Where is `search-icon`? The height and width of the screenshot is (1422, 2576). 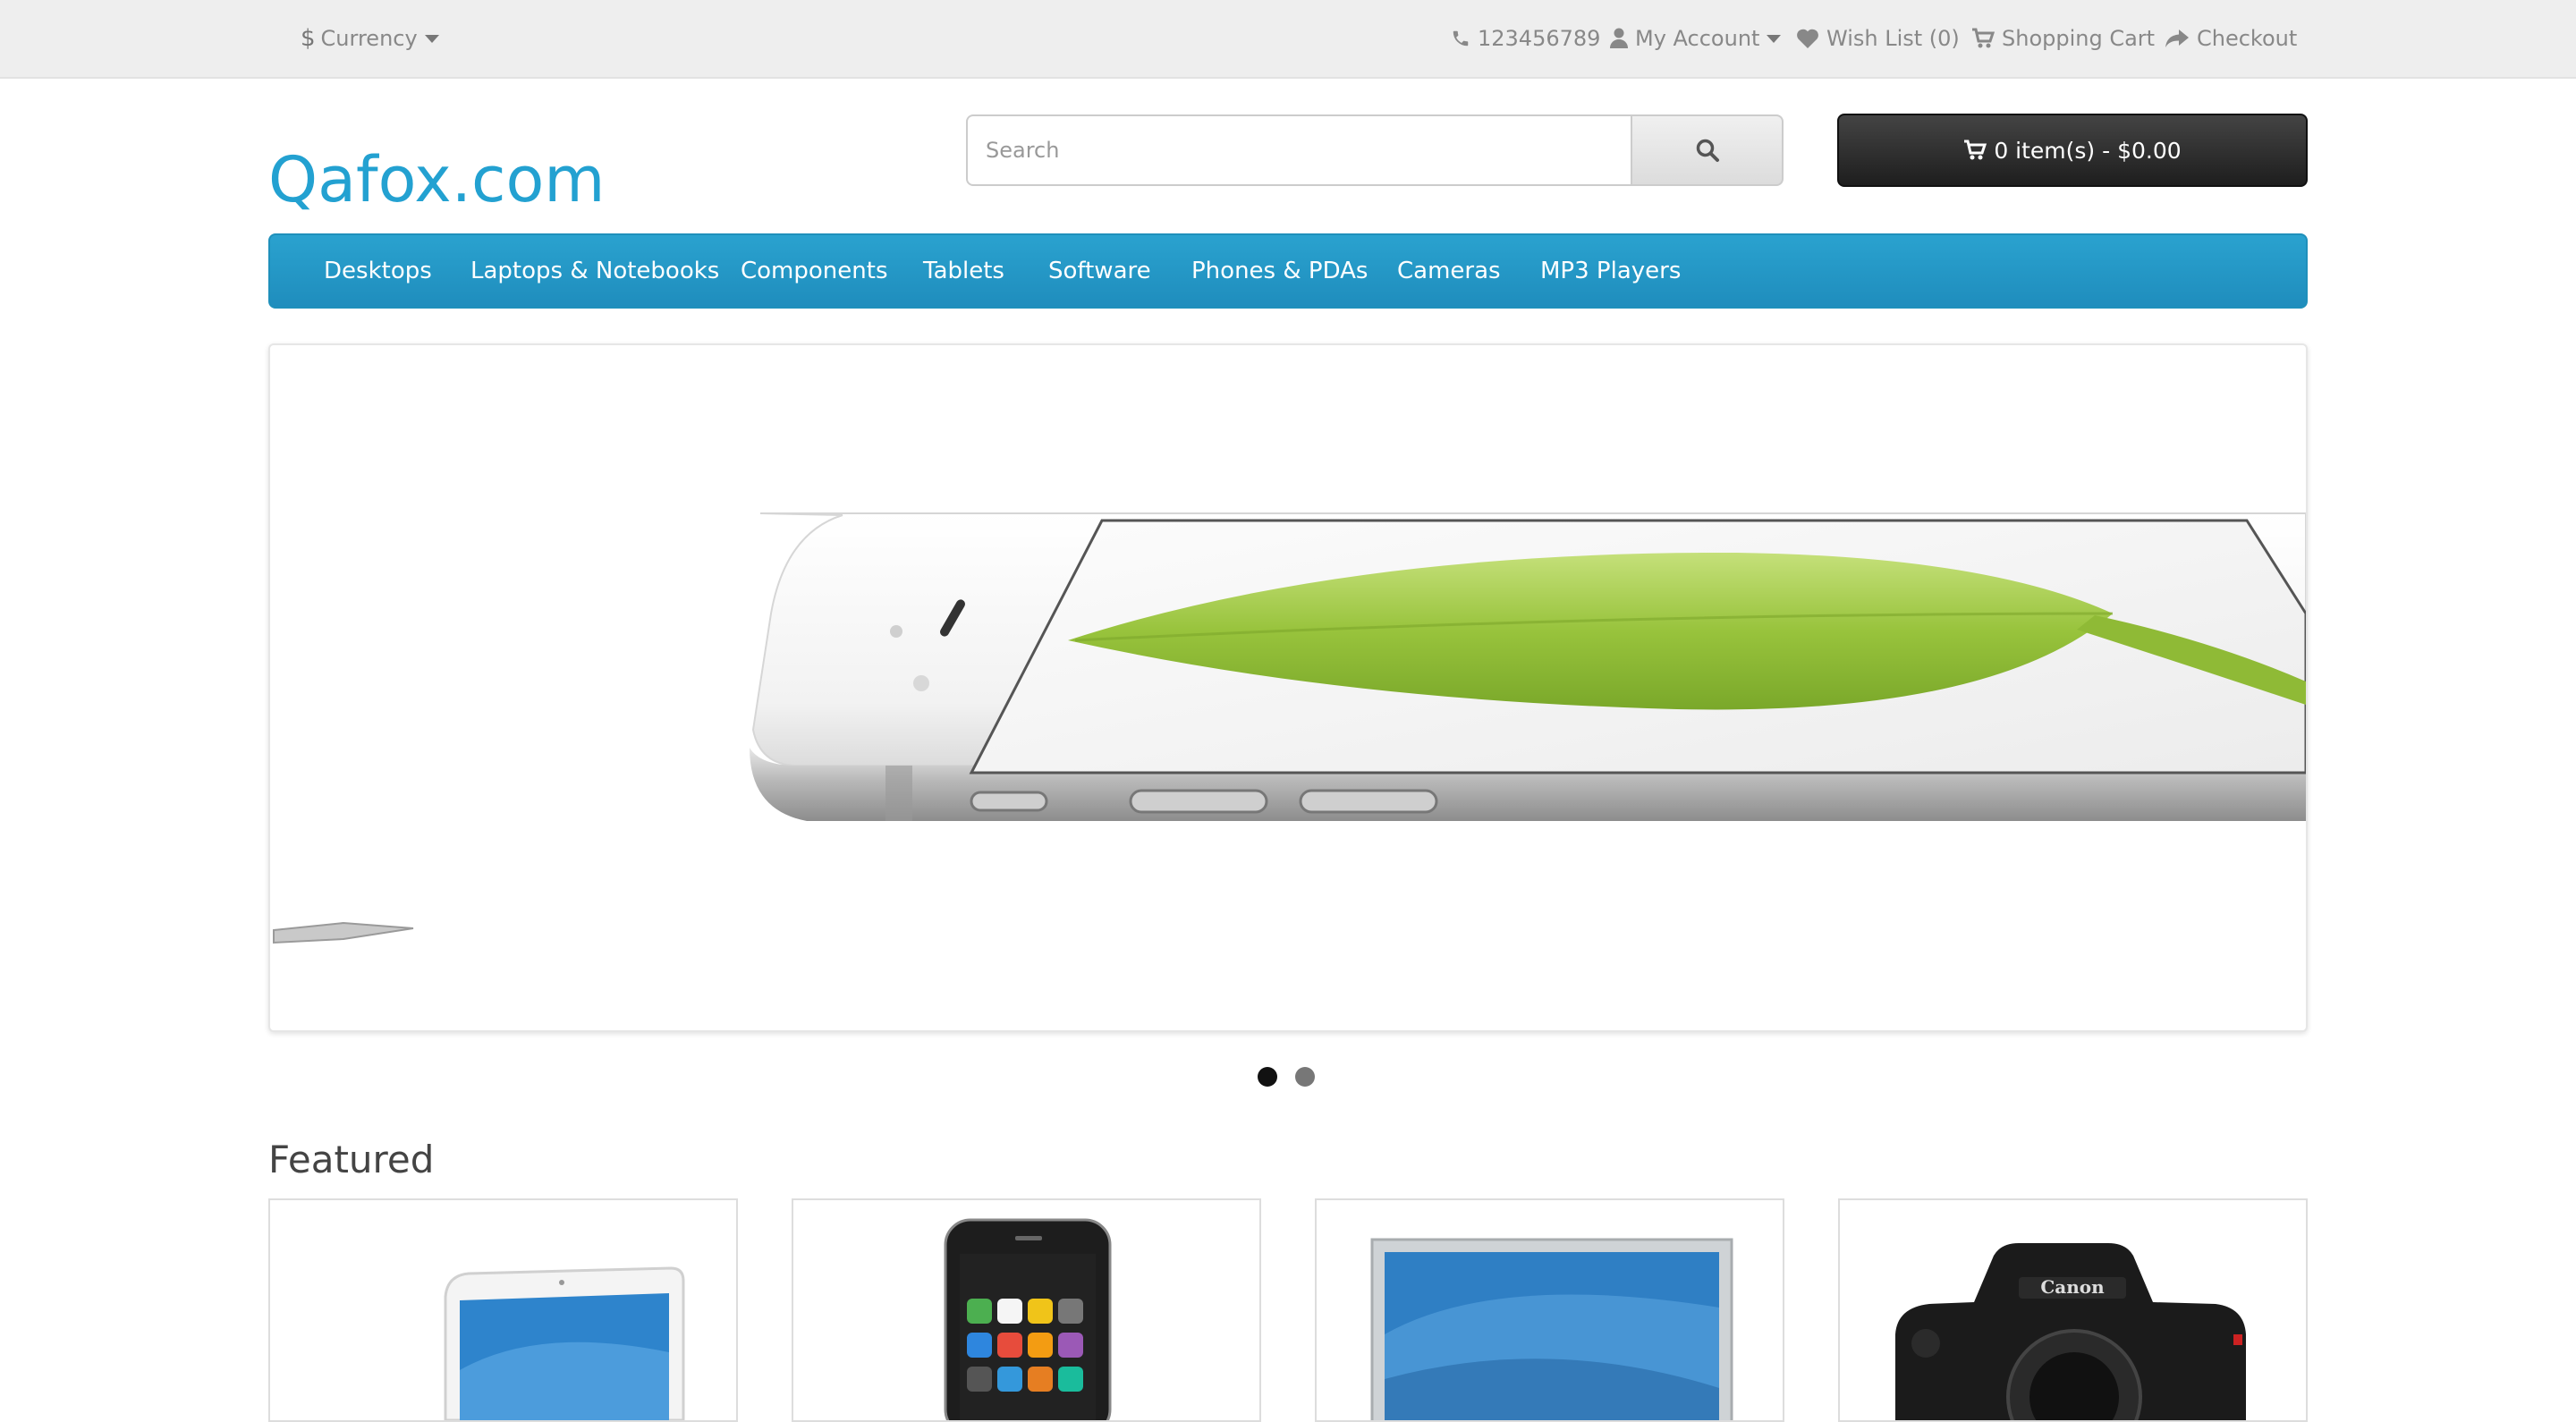
search-icon is located at coordinates (1707, 150).